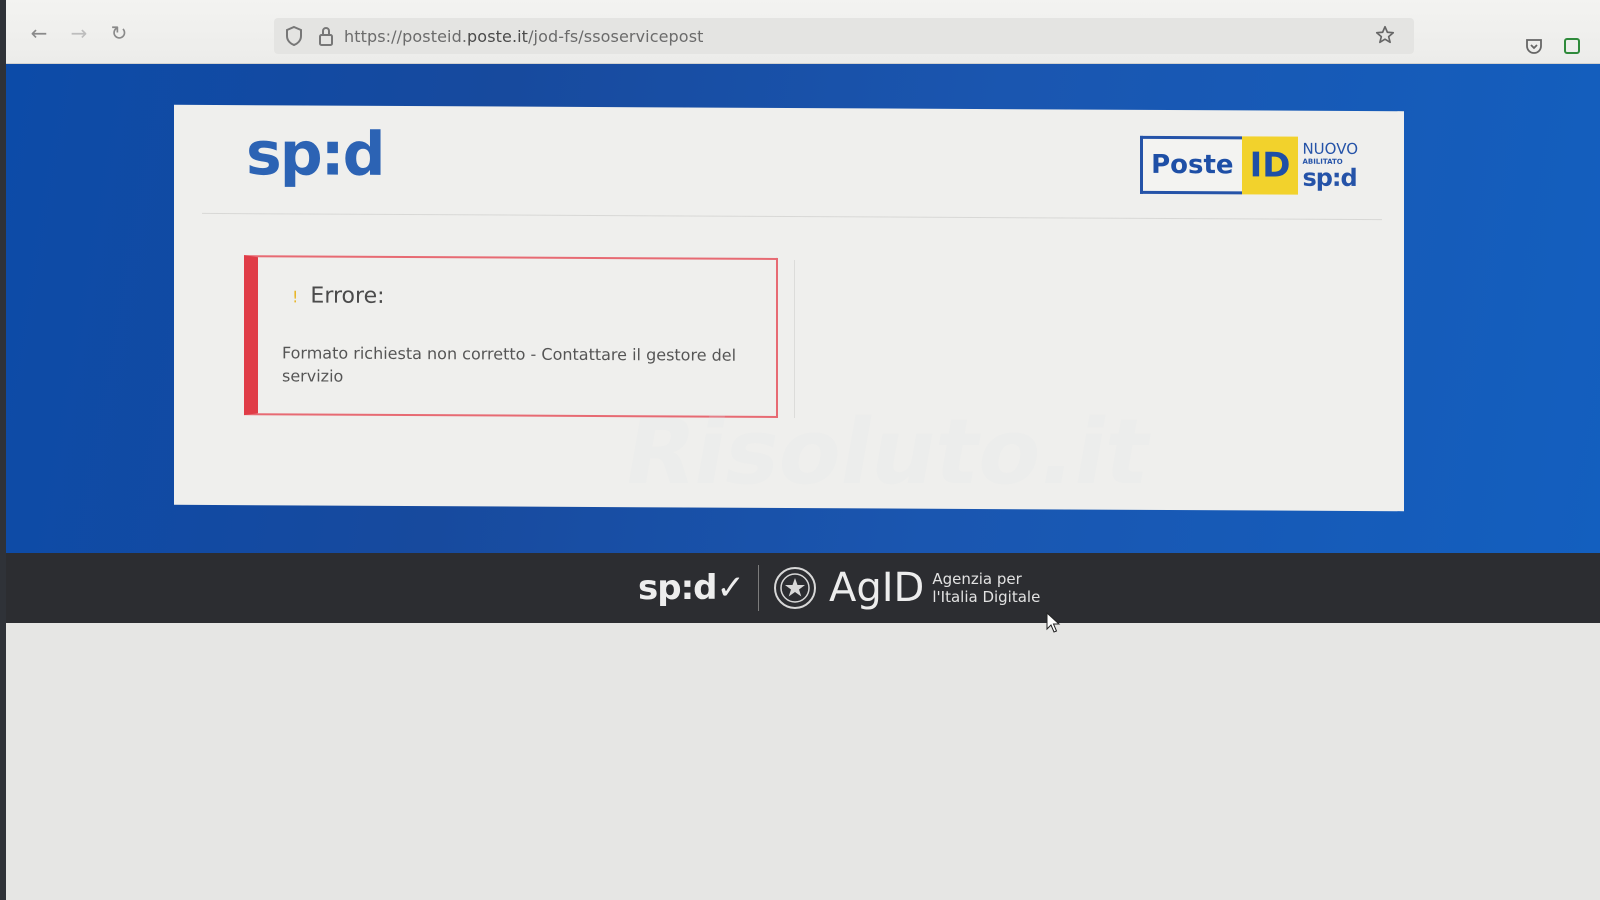 Image resolution: width=1600 pixels, height=900 pixels. I want to click on italian-republic-emblem-icon, so click(795, 588).